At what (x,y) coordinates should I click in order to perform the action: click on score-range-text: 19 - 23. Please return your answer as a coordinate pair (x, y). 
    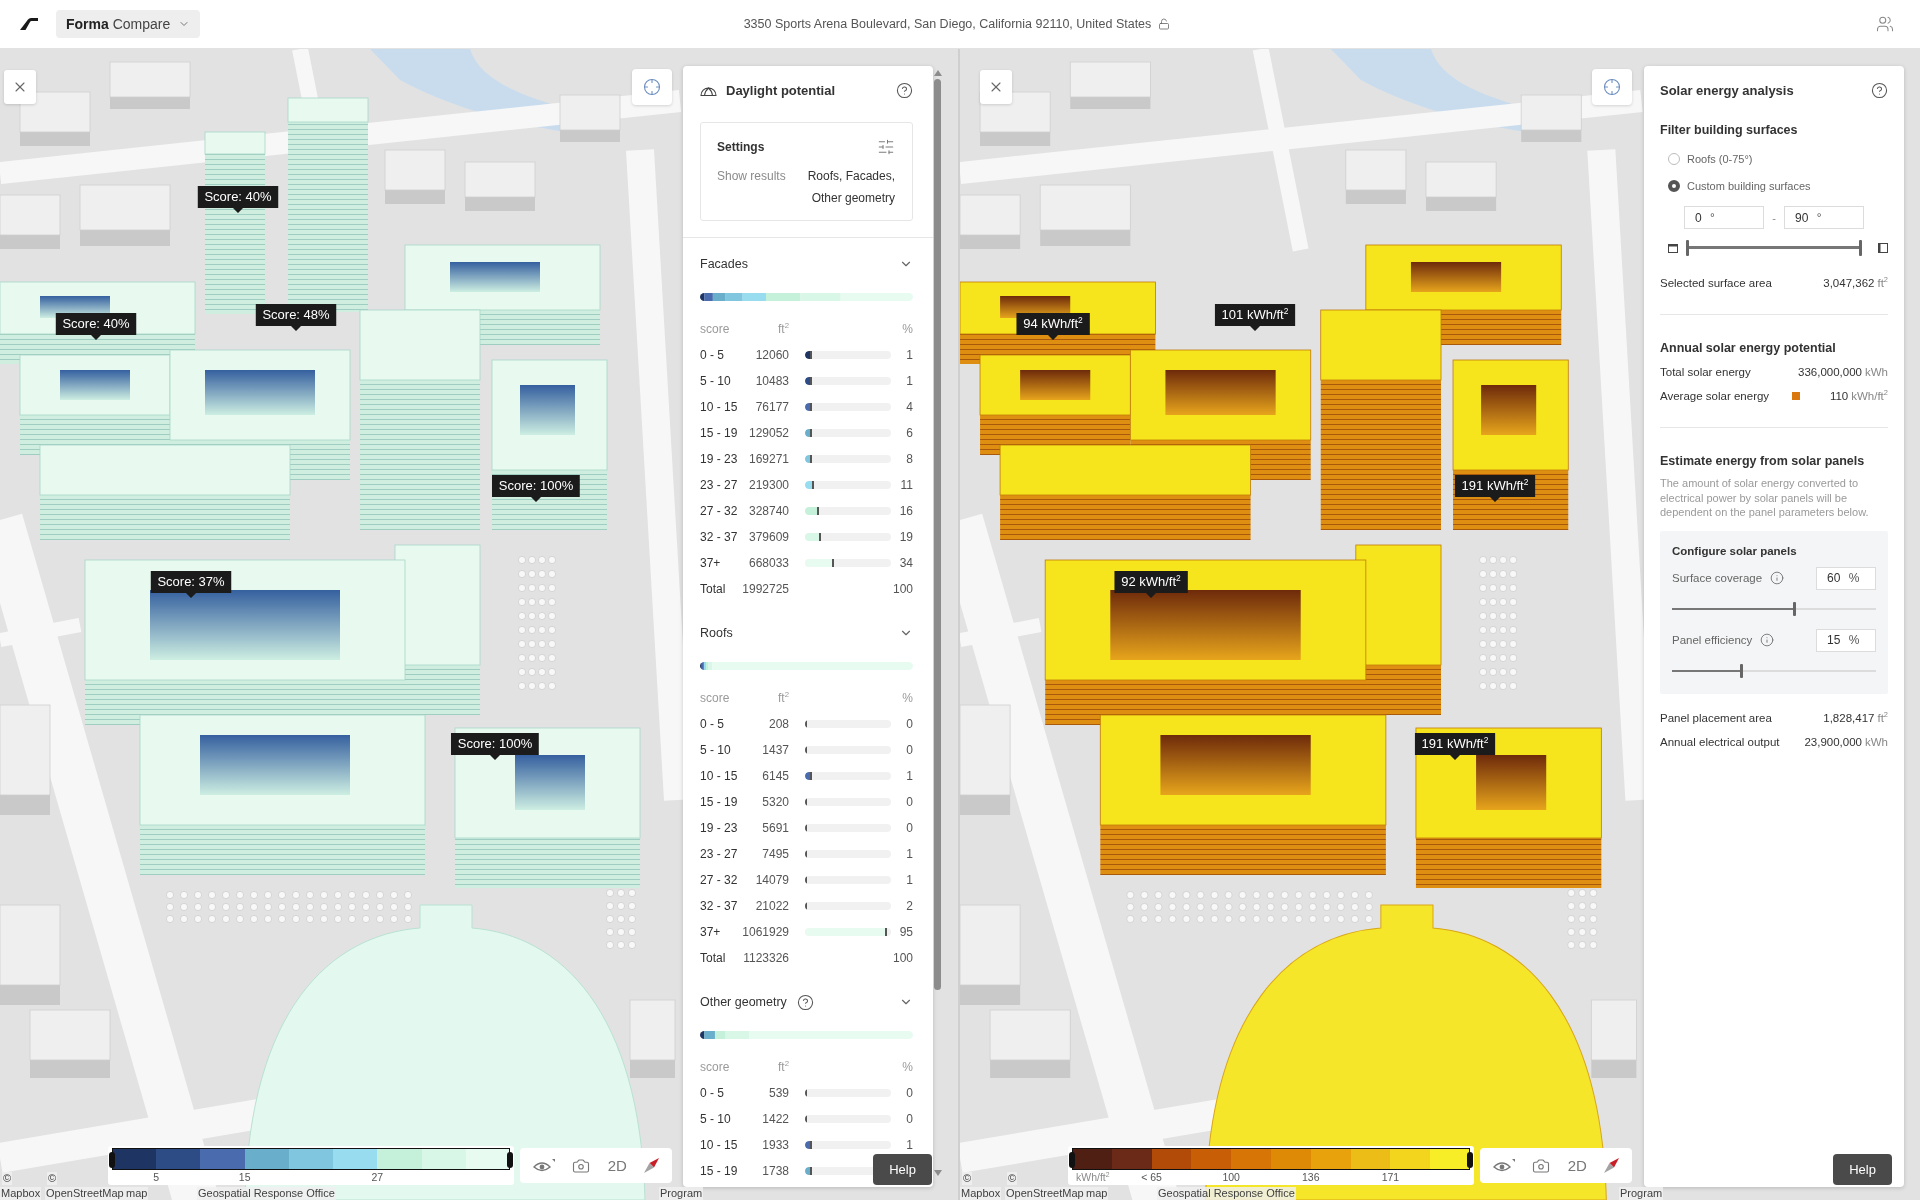
    Looking at the image, I should click on (719, 828).